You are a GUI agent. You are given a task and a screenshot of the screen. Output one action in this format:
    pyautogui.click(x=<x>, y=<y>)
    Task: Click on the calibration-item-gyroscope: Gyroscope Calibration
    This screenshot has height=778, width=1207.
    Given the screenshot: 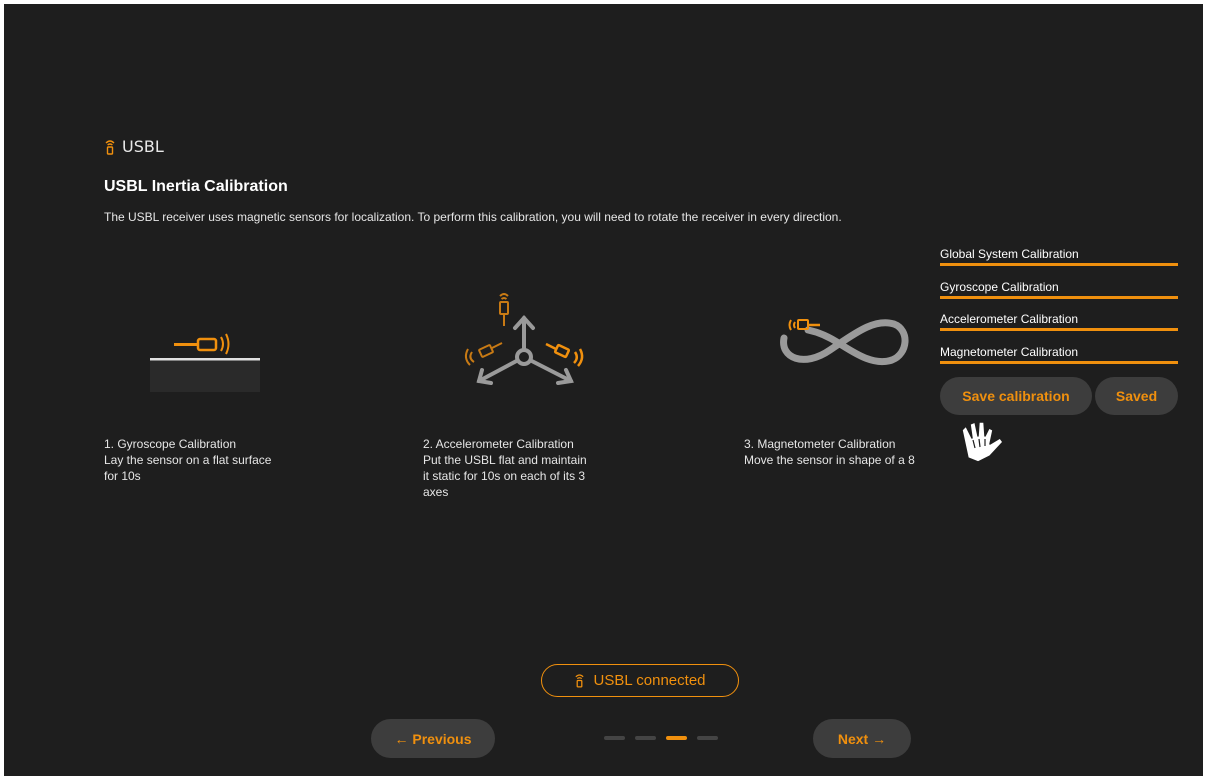 What is the action you would take?
    pyautogui.click(x=1059, y=295)
    